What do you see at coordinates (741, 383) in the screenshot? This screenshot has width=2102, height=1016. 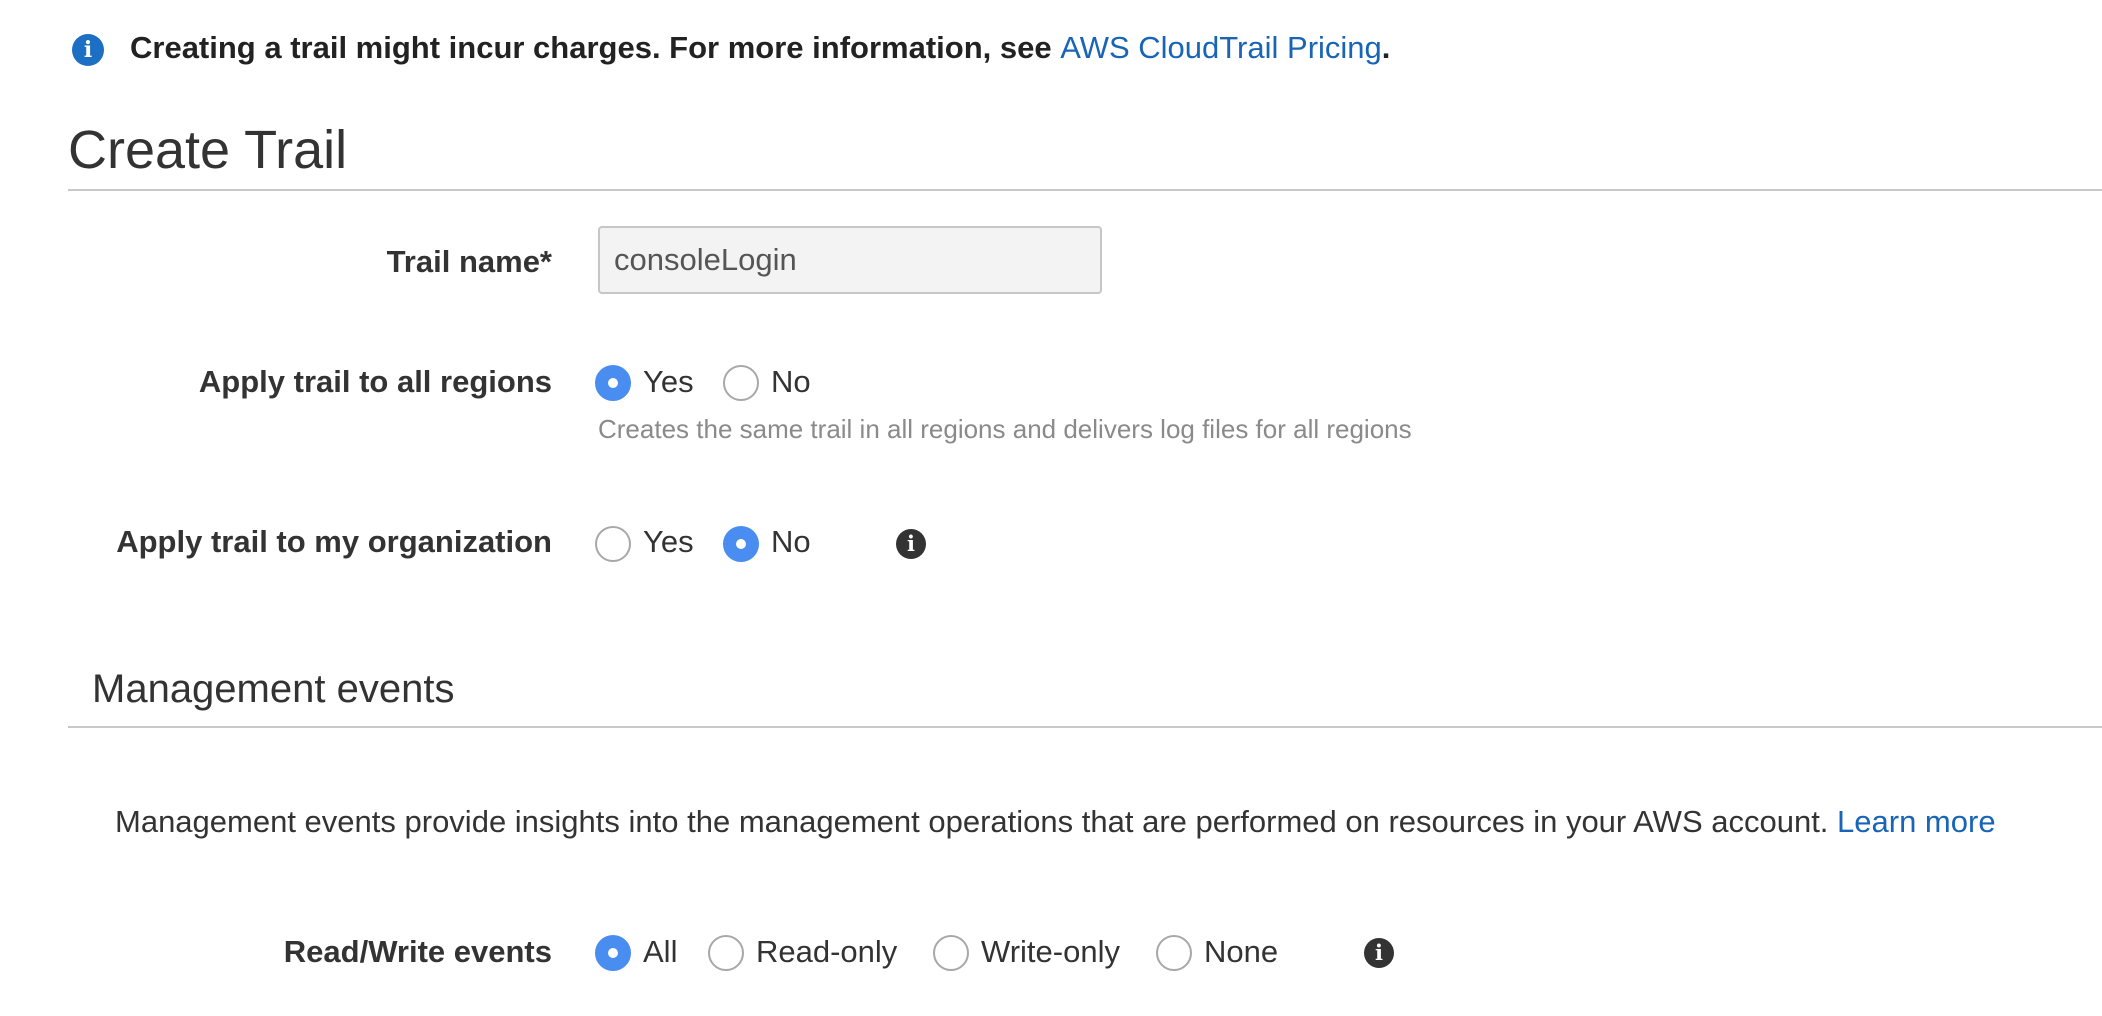 I see `all-regions-no-radio` at bounding box center [741, 383].